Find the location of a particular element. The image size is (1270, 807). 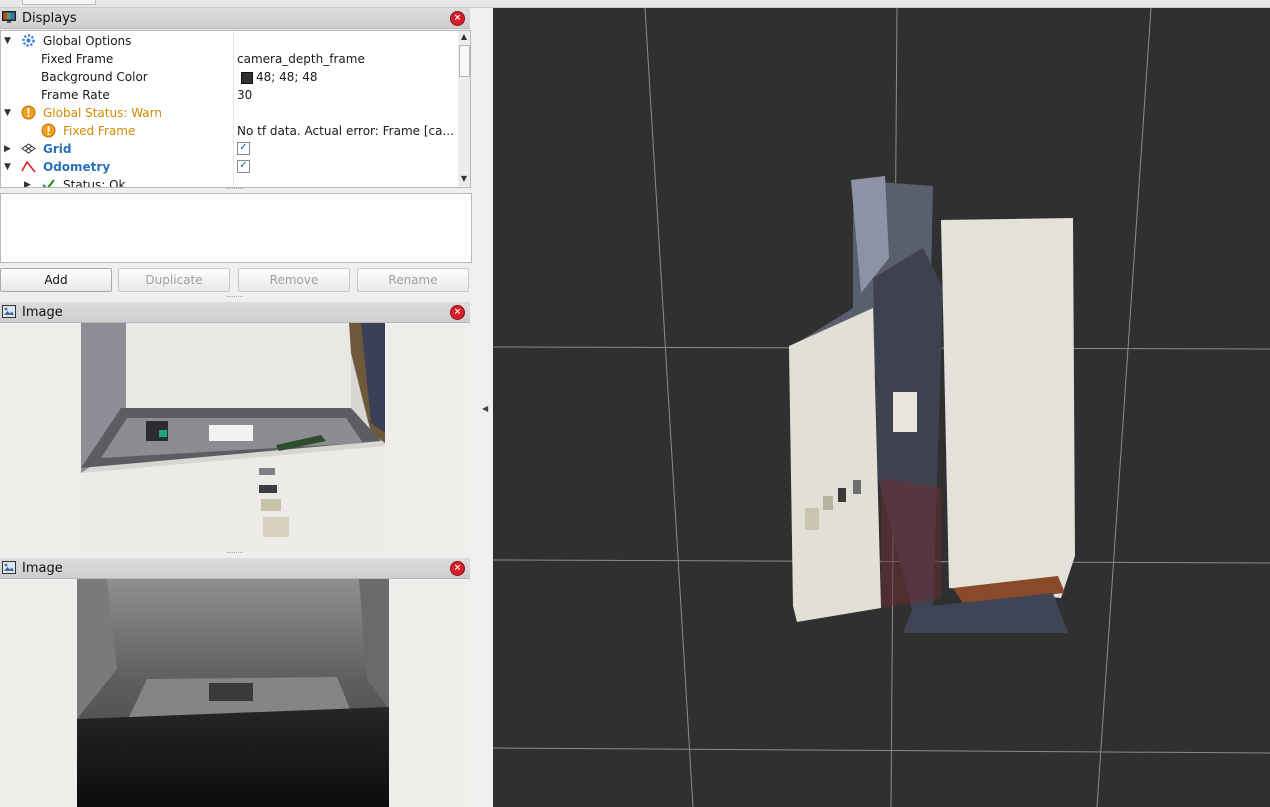

collapse-arrow-icon: ◀ is located at coordinates (485, 408).